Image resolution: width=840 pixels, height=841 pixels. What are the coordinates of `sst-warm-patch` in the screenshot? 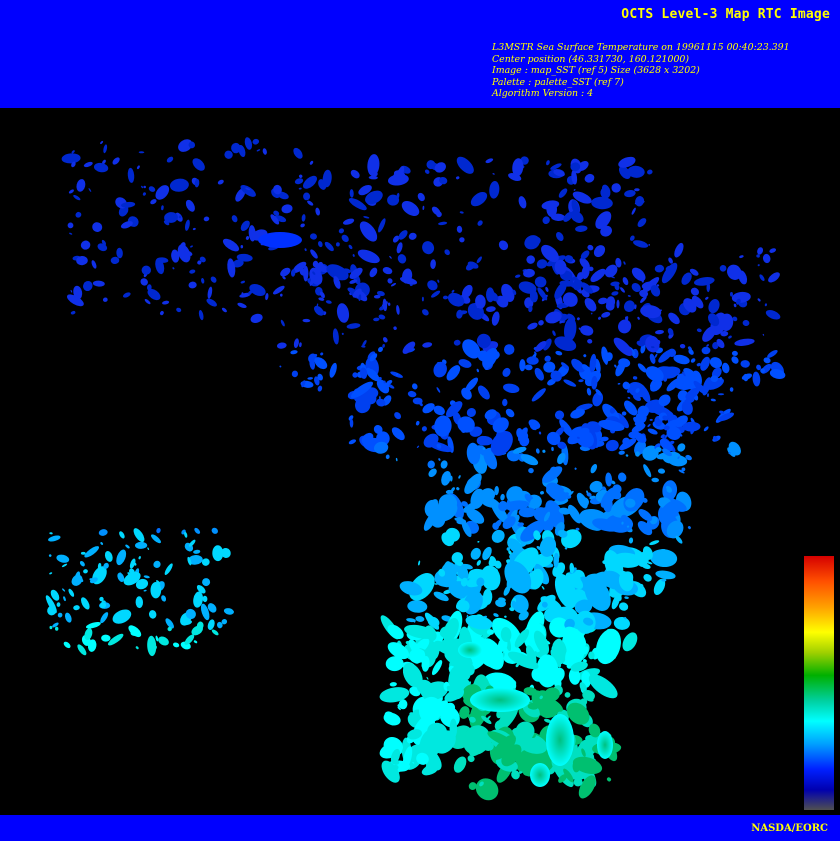 It's located at (500, 700).